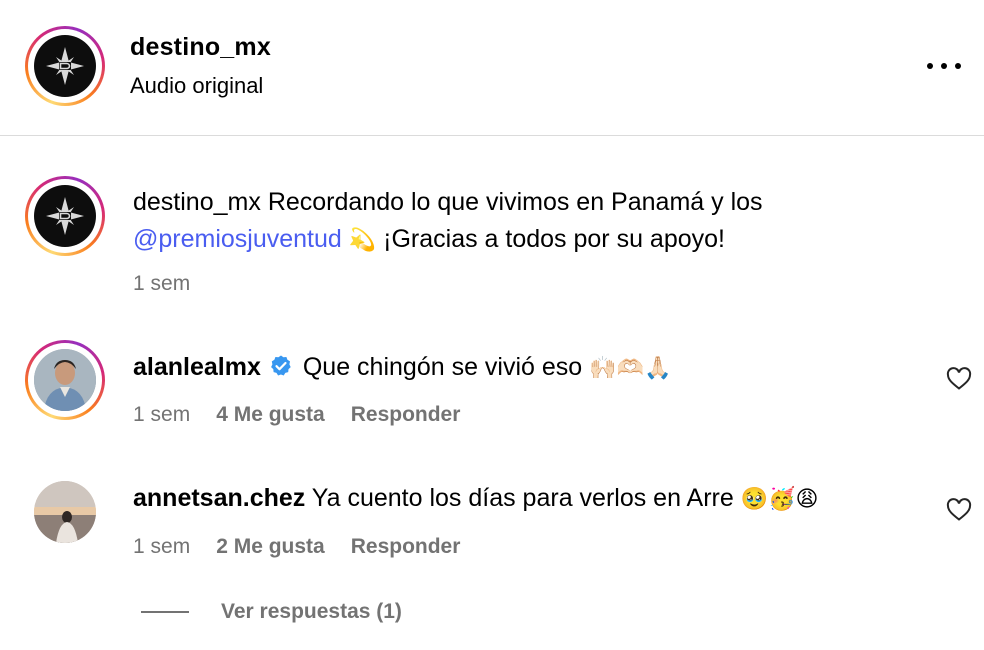 The image size is (984, 650). I want to click on caption-body-2: ¡Gracias a todos por su apoyo!, so click(554, 239).